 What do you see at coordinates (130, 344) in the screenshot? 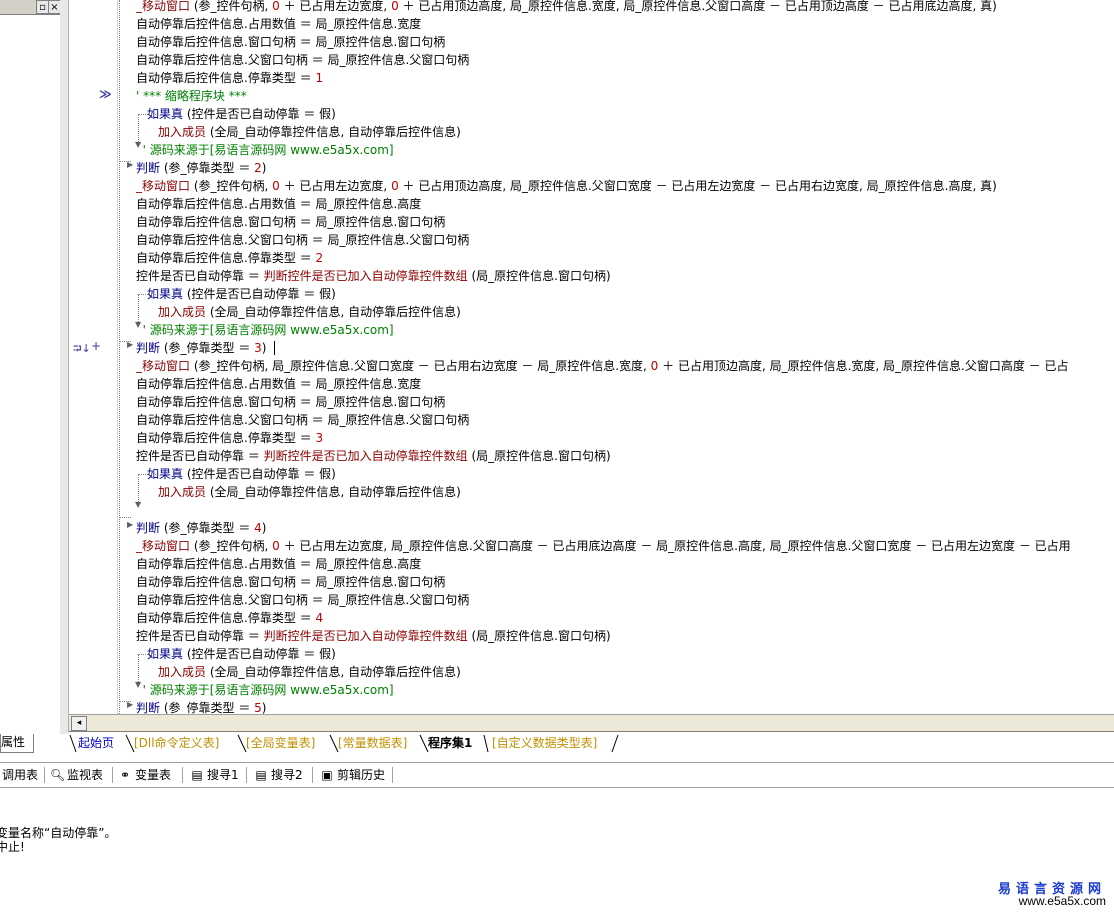
I see `flow-arrow-icon: ▶` at bounding box center [130, 344].